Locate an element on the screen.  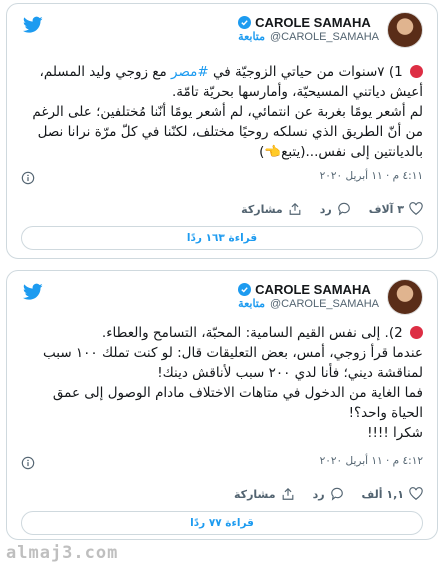
tweet-timestamp: ٤:١٢ م · ١١ أبريل ٢٠٢٠ is located at coordinates (371, 461).